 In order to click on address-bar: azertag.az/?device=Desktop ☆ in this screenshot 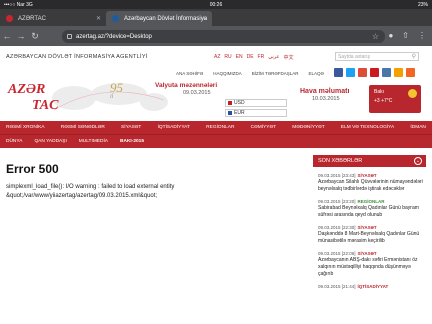, I will do `click(223, 36)`.